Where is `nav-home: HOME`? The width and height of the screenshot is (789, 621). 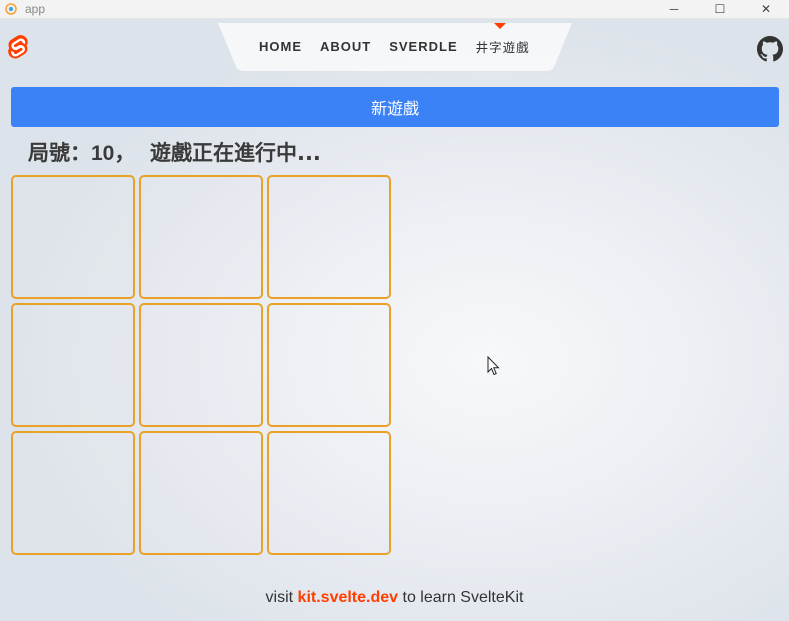 nav-home: HOME is located at coordinates (280, 46).